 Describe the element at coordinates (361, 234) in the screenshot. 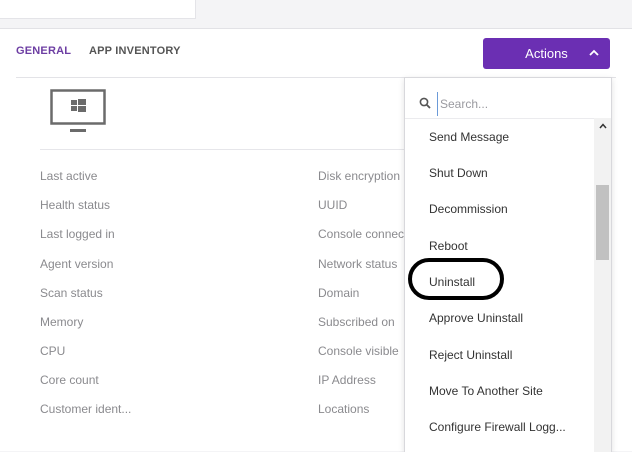

I see `label-console-connected: Console connected` at that location.